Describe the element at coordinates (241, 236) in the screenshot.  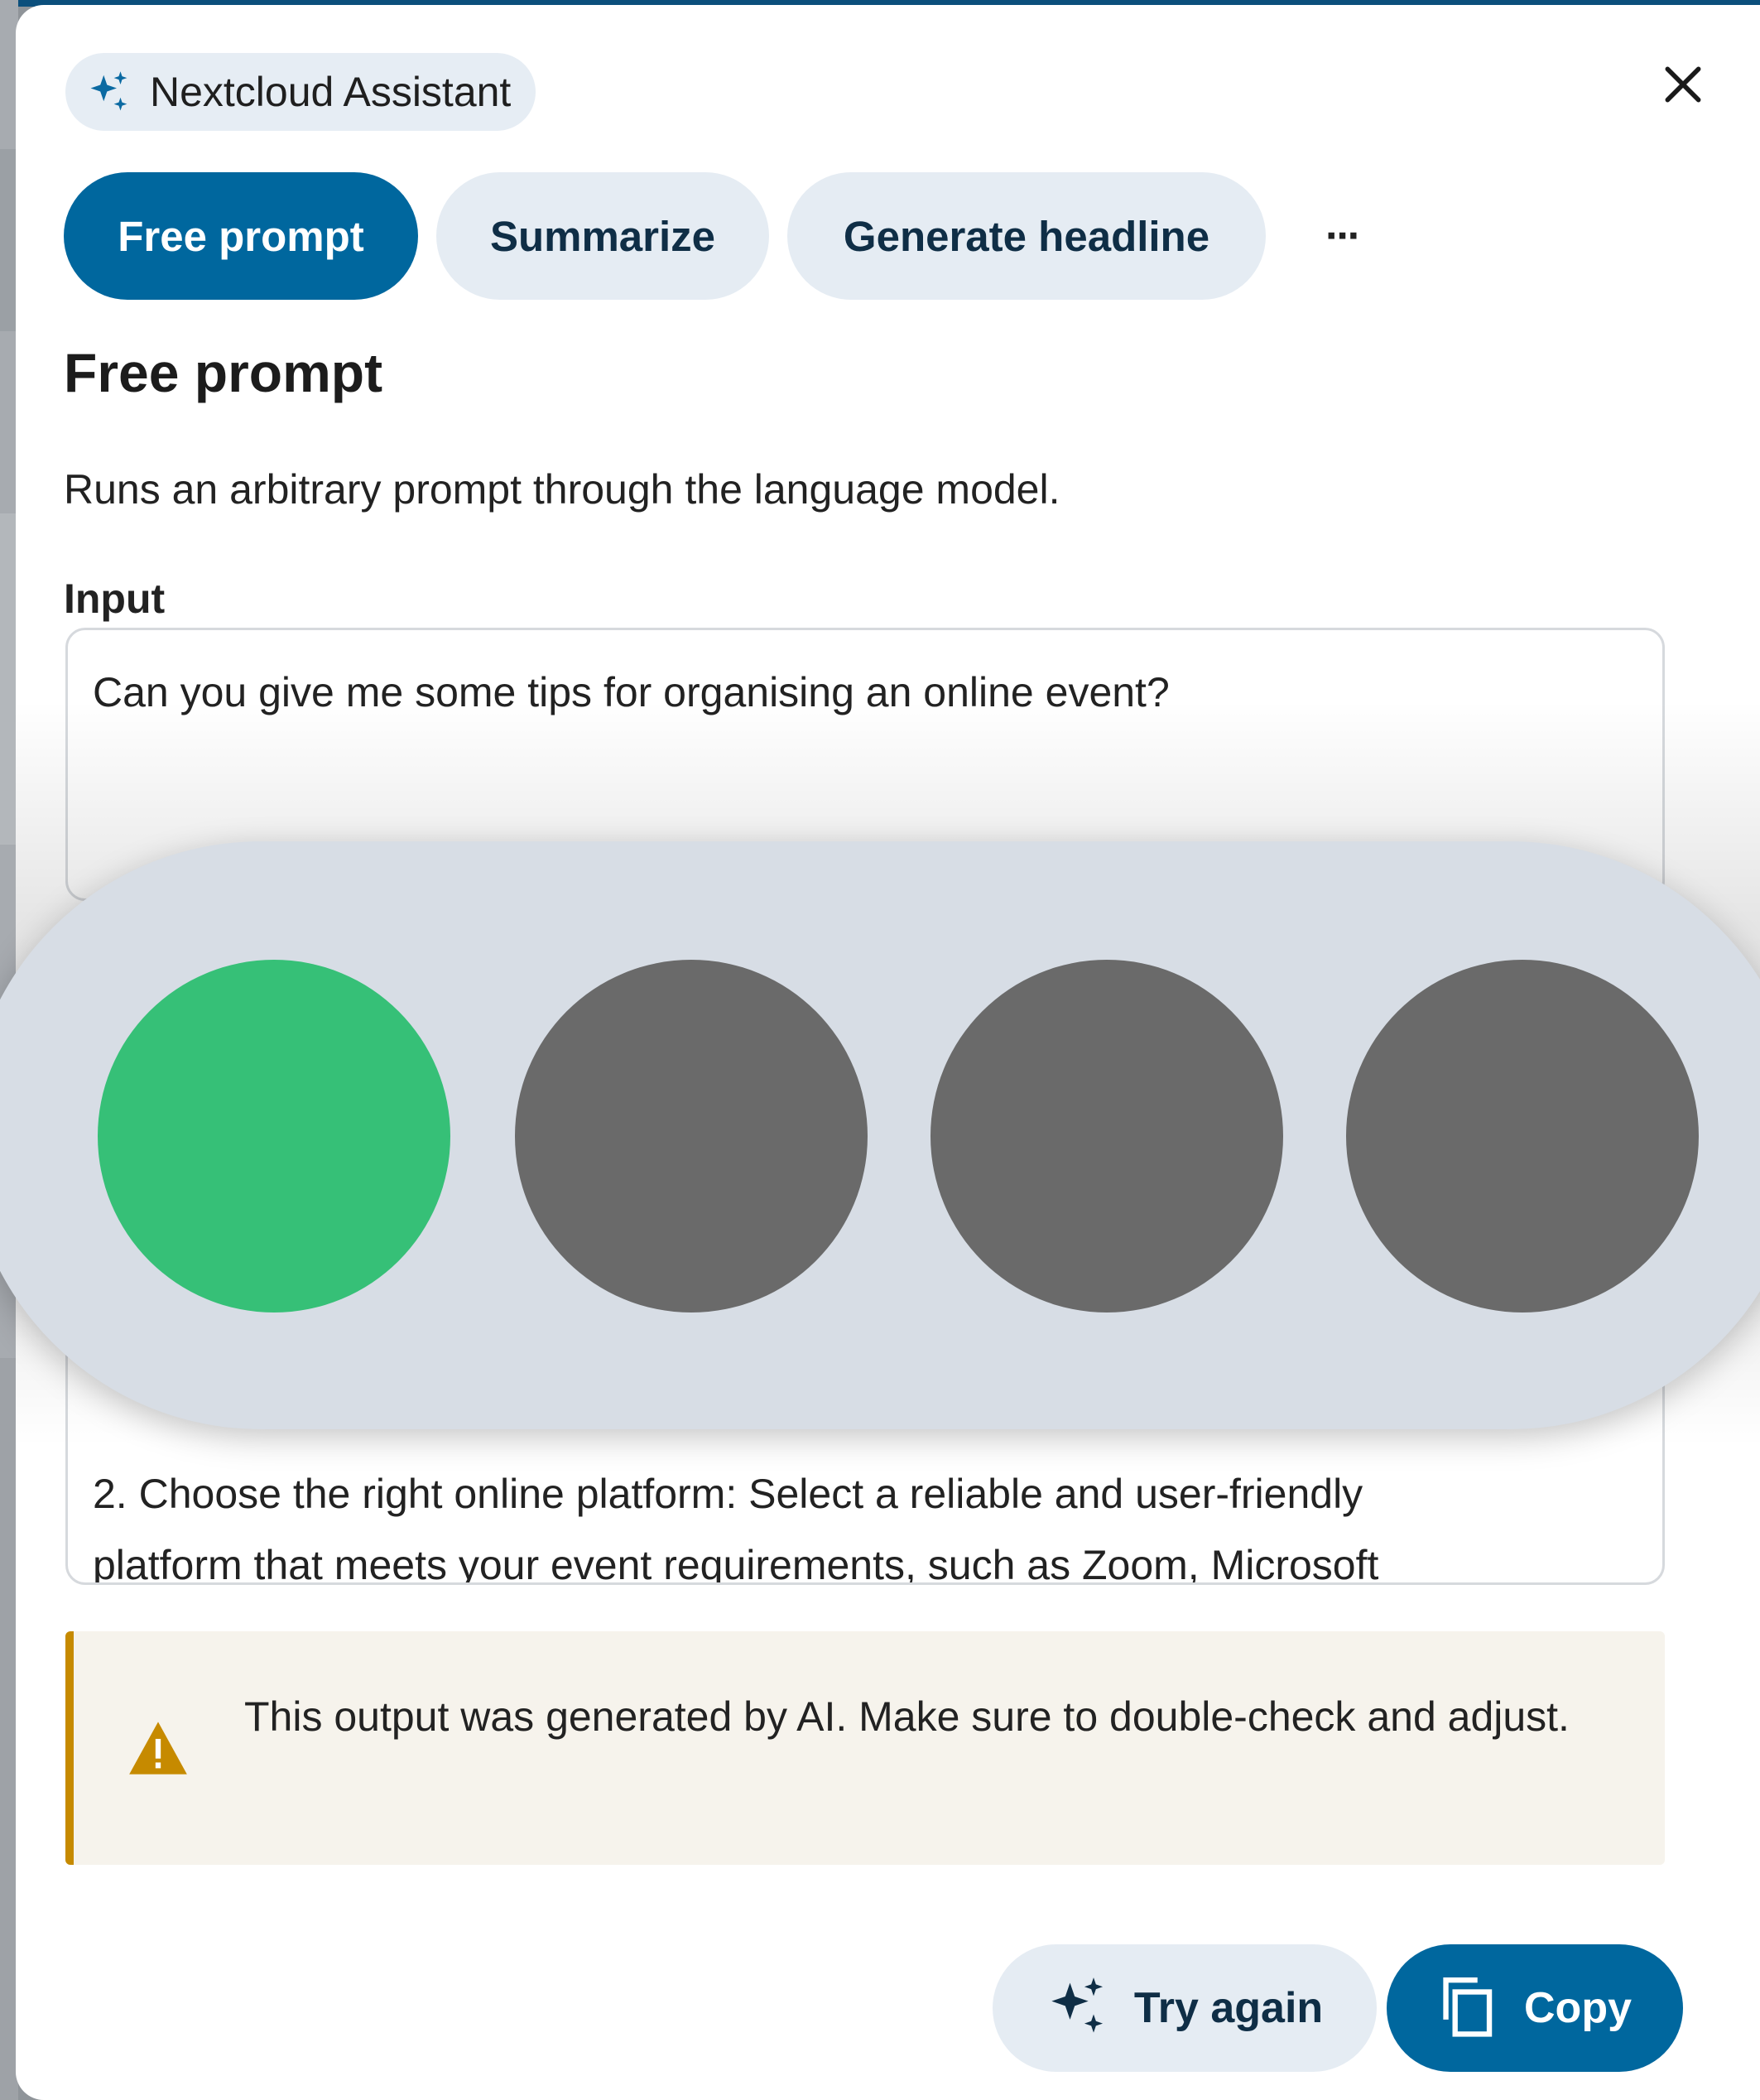
I see `tab-free-prompt: Free prompt` at that location.